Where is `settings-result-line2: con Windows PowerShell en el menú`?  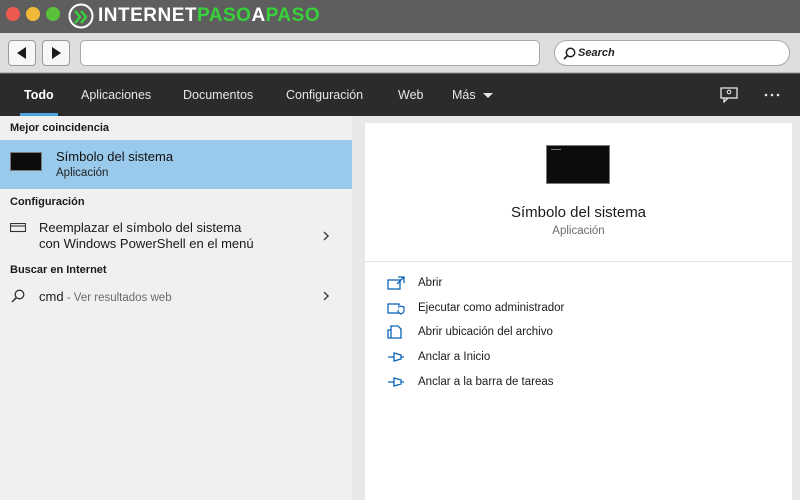
settings-result-line2: con Windows PowerShell en el menú is located at coordinates (146, 243).